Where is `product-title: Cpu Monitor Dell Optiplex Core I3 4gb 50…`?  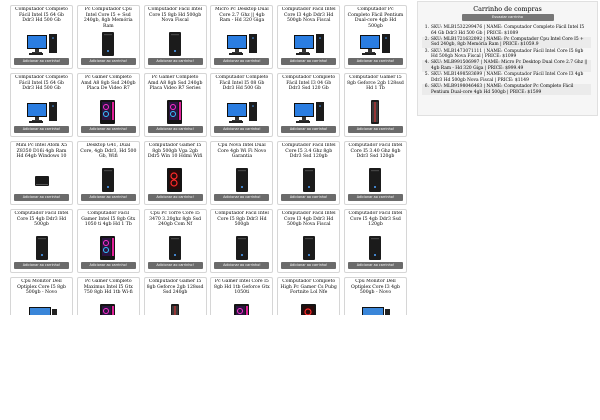 product-title: Cpu Monitor Dell Optiplex Core I3 4gb 50… is located at coordinates (375, 287).